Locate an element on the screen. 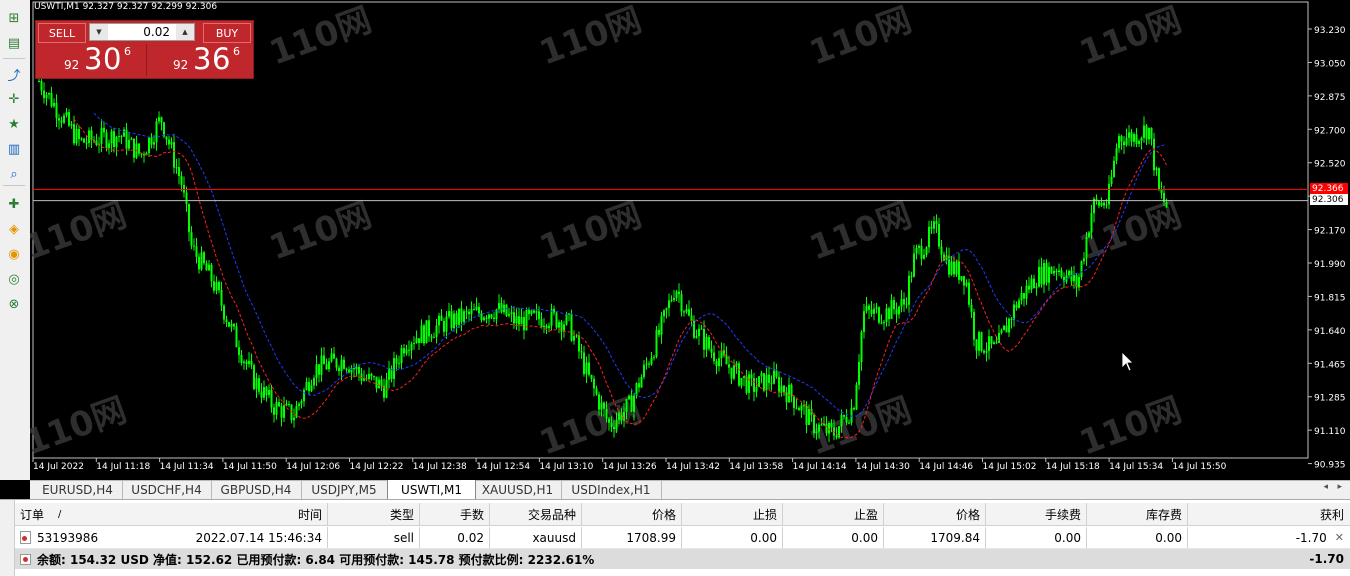  tab-uswti-m1: USWTI,M1 is located at coordinates (431, 490).